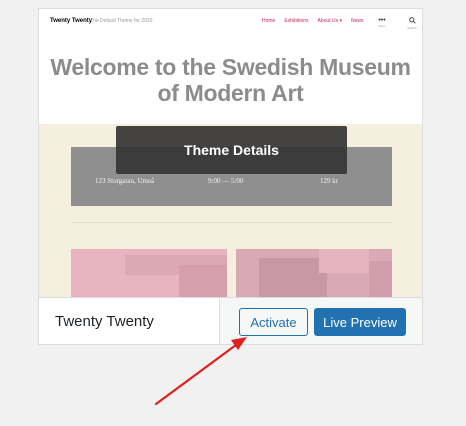  What do you see at coordinates (397, 23) in the screenshot?
I see `preview-header-icons: ••• Menu Search` at bounding box center [397, 23].